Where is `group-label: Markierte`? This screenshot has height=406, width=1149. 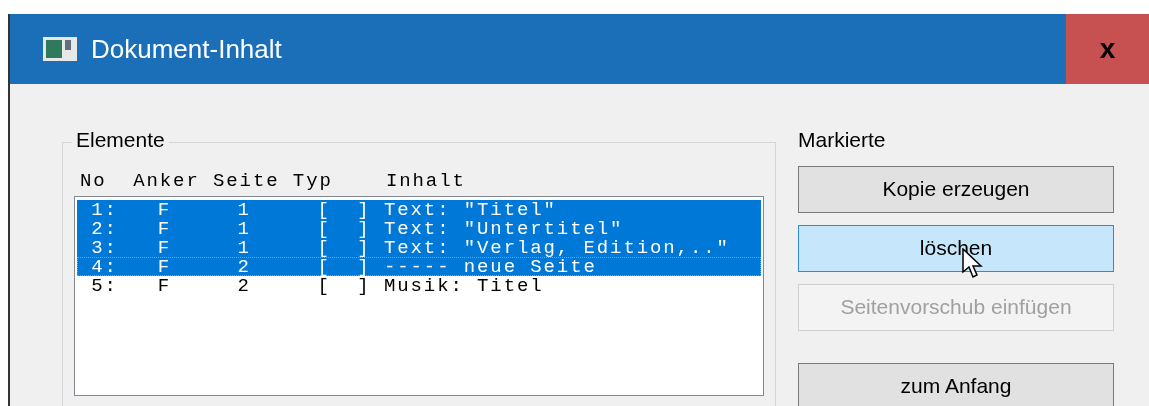 group-label: Markierte is located at coordinates (842, 140).